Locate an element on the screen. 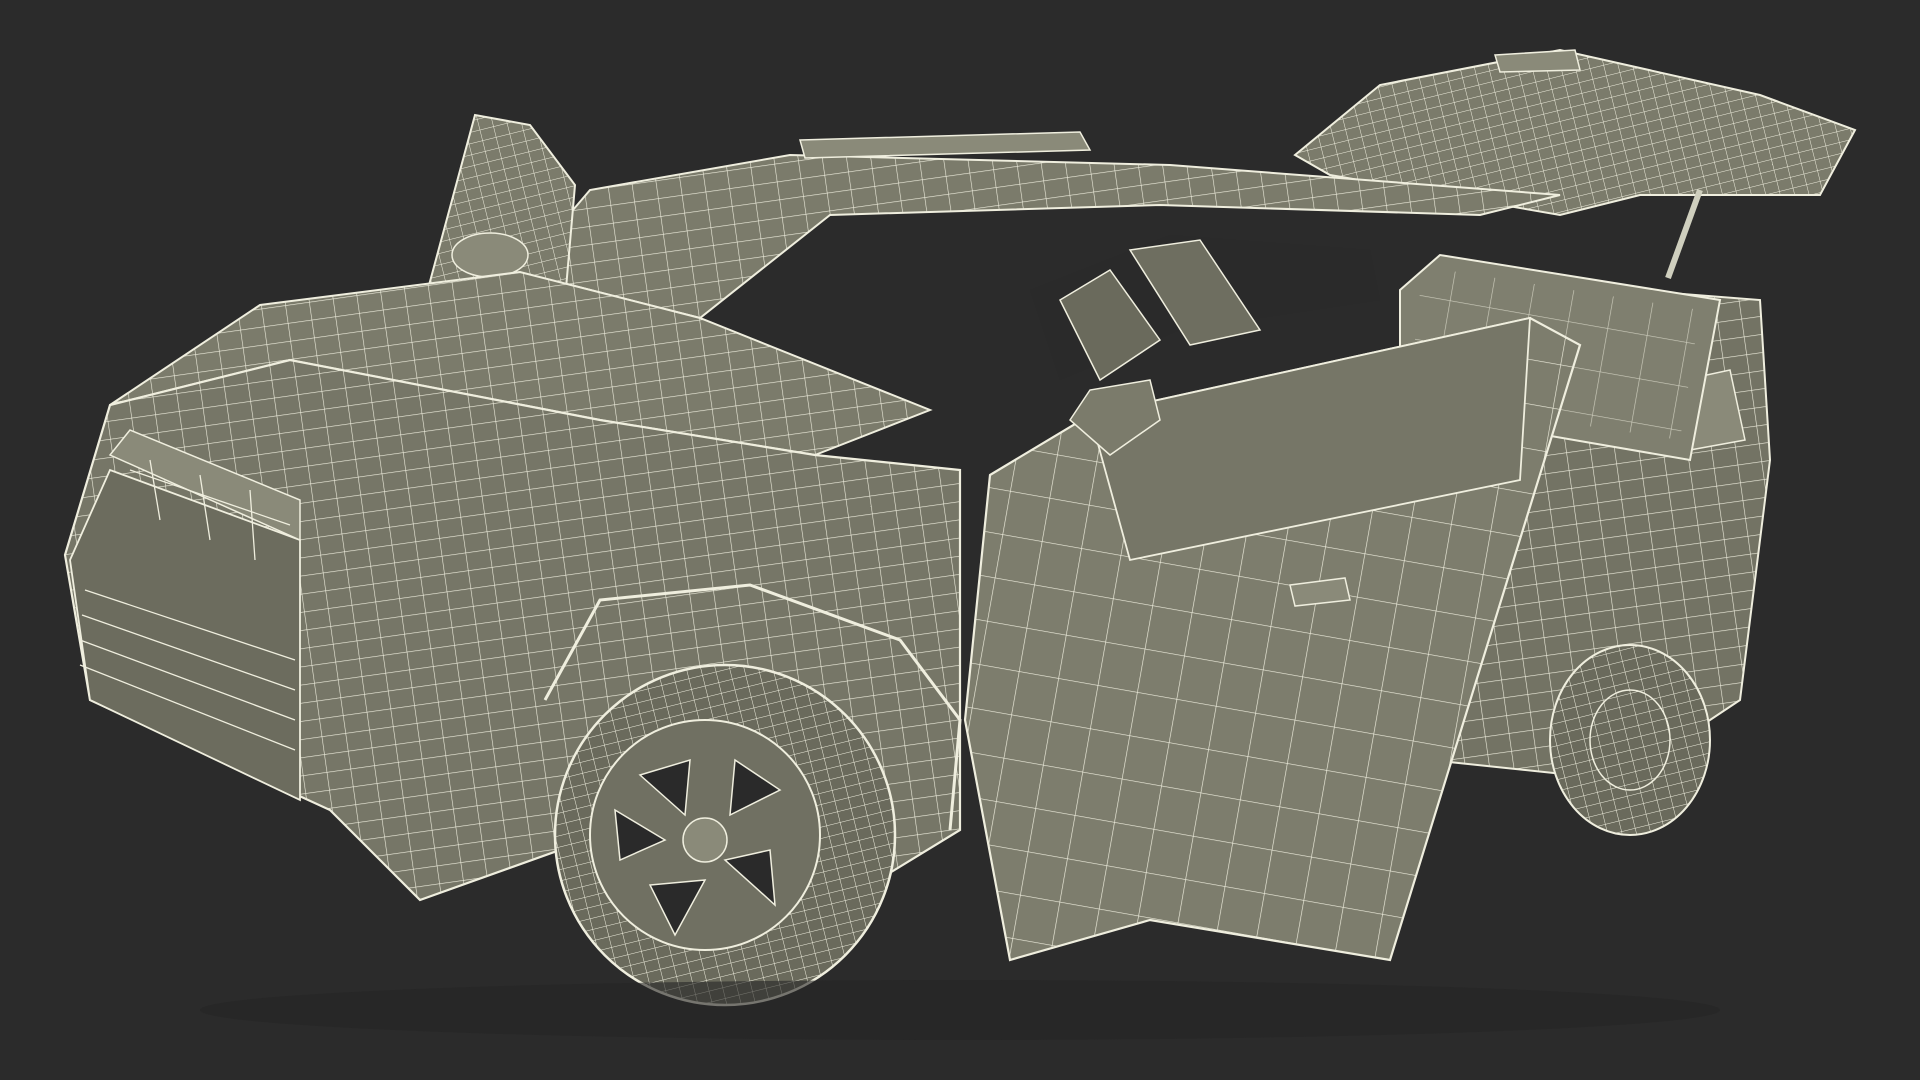  wheel-hub is located at coordinates (705, 840).